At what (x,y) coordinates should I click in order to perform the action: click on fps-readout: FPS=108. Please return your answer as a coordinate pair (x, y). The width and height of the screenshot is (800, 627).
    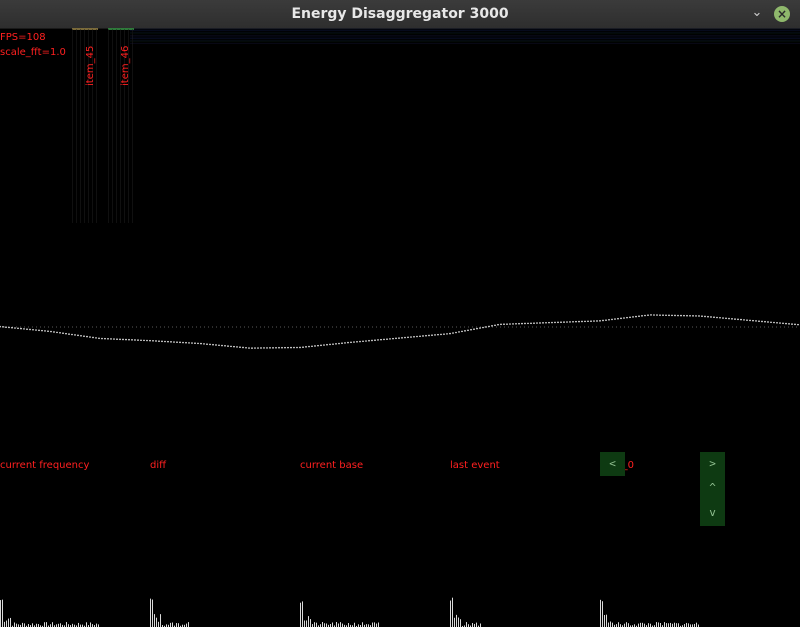
    Looking at the image, I should click on (23, 37).